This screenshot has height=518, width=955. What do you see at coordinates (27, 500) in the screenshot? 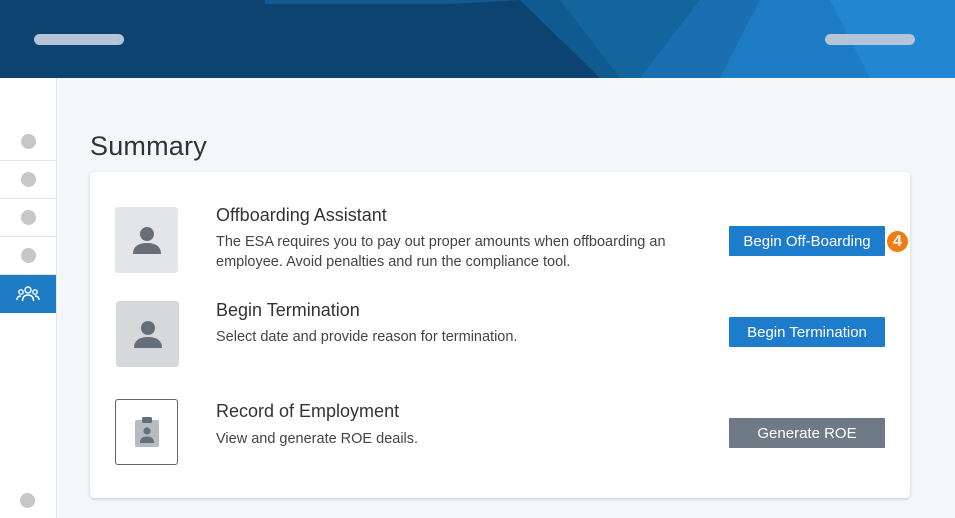
I see `sidebar-bottom-dot-icon` at bounding box center [27, 500].